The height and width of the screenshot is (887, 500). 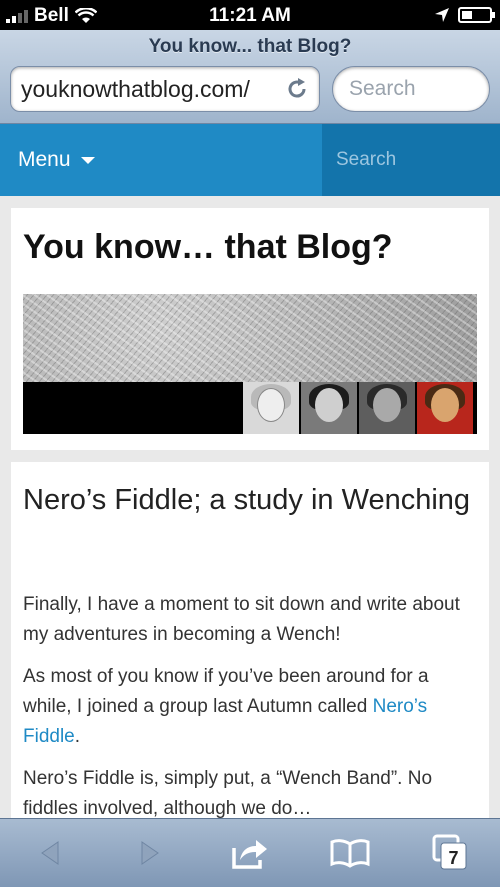 What do you see at coordinates (387, 408) in the screenshot?
I see `portrait-gray` at bounding box center [387, 408].